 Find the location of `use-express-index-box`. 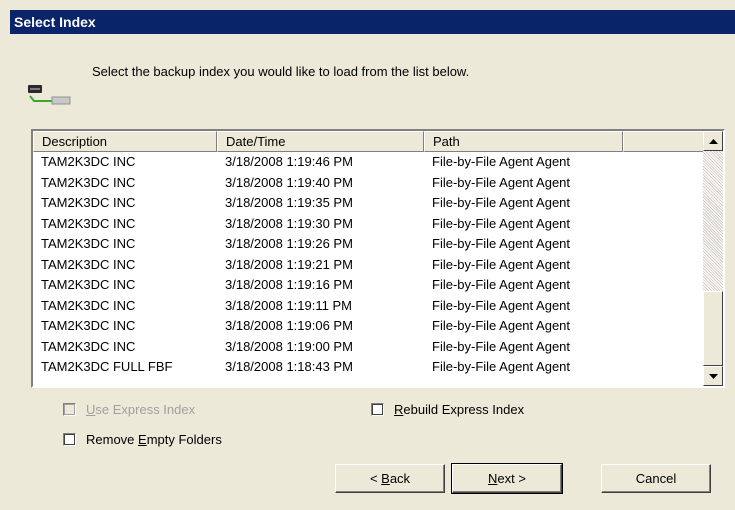

use-express-index-box is located at coordinates (69, 409).